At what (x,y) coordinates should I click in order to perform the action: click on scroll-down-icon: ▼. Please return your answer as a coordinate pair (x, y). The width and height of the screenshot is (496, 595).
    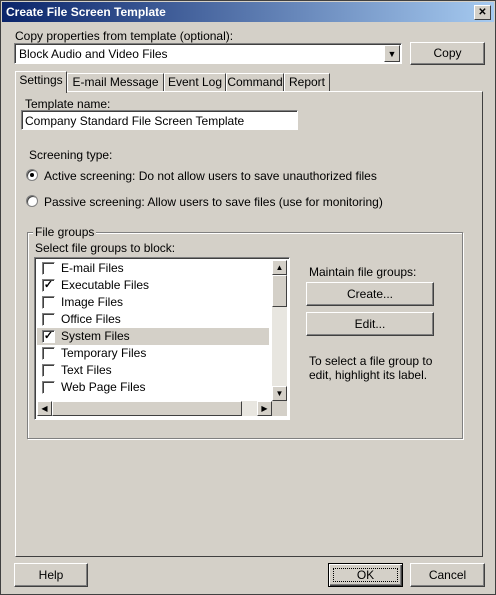
    Looking at the image, I should click on (279, 393).